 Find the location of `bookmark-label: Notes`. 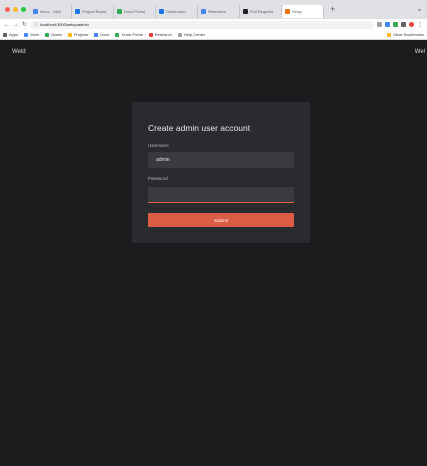

bookmark-label: Notes is located at coordinates (56, 34).